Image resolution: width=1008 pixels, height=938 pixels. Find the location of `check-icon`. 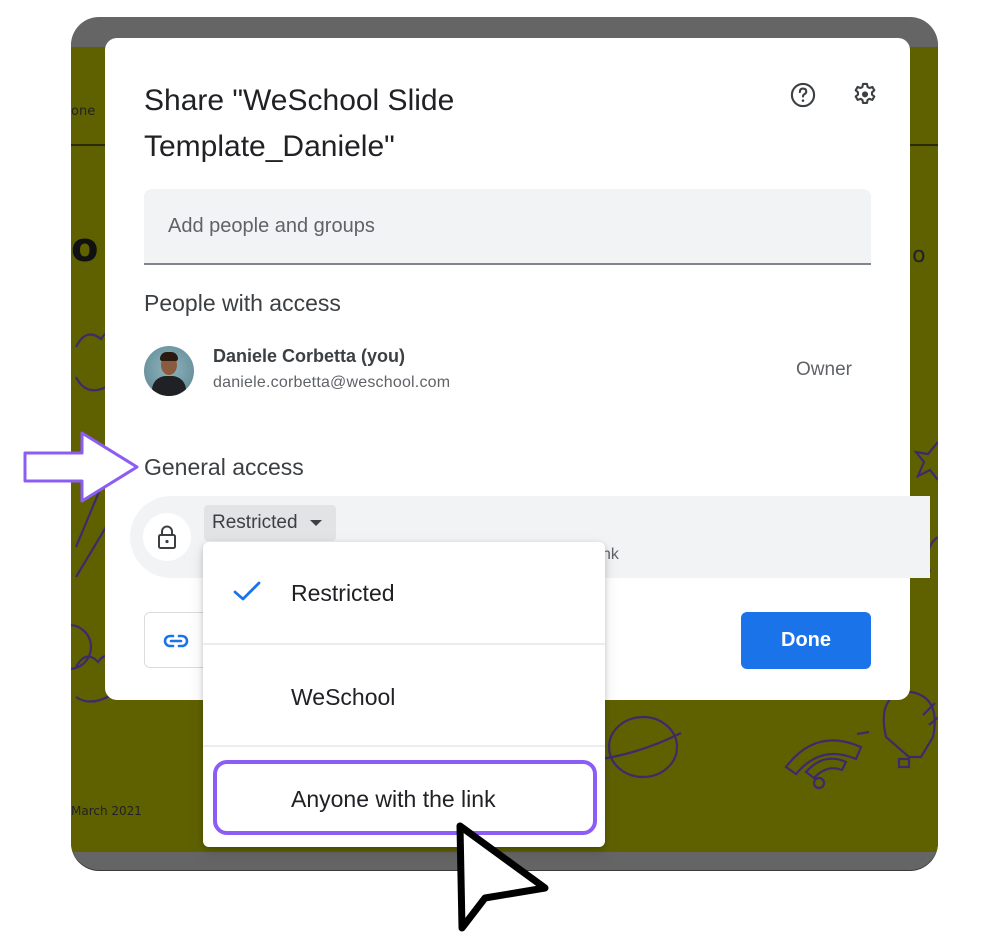

check-icon is located at coordinates (247, 591).